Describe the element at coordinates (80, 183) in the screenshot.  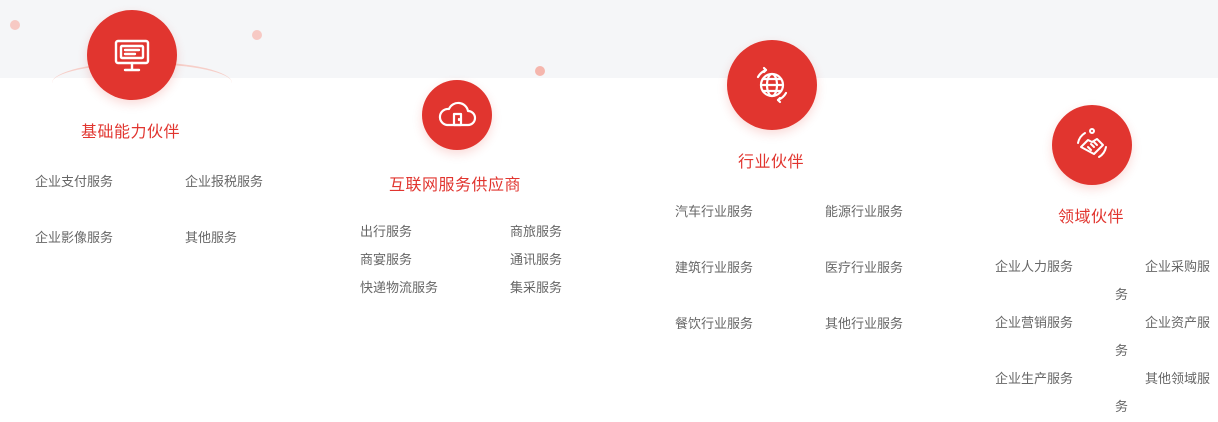
I see `list-item: 企业支付服务` at that location.